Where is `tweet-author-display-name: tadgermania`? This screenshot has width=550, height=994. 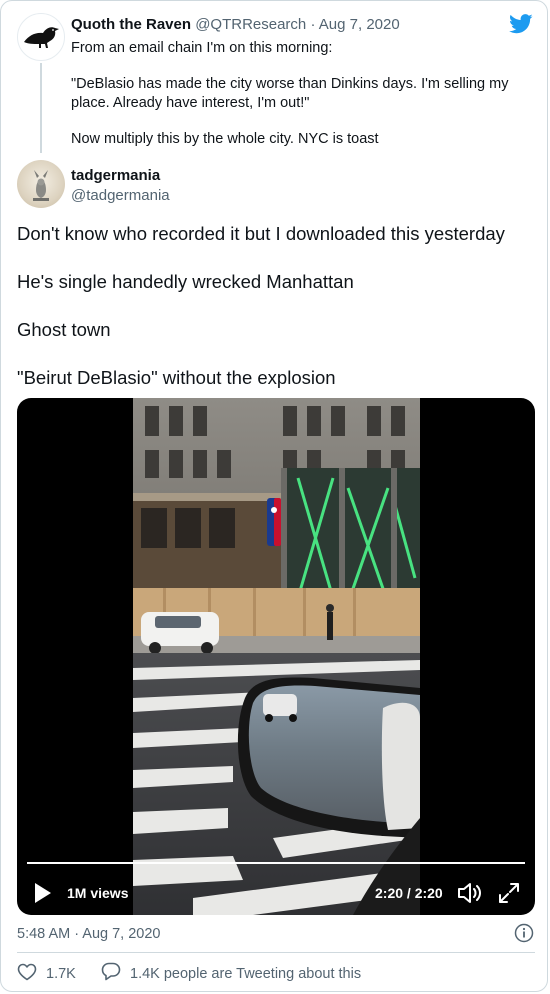
tweet-author-display-name: tadgermania is located at coordinates (115, 175).